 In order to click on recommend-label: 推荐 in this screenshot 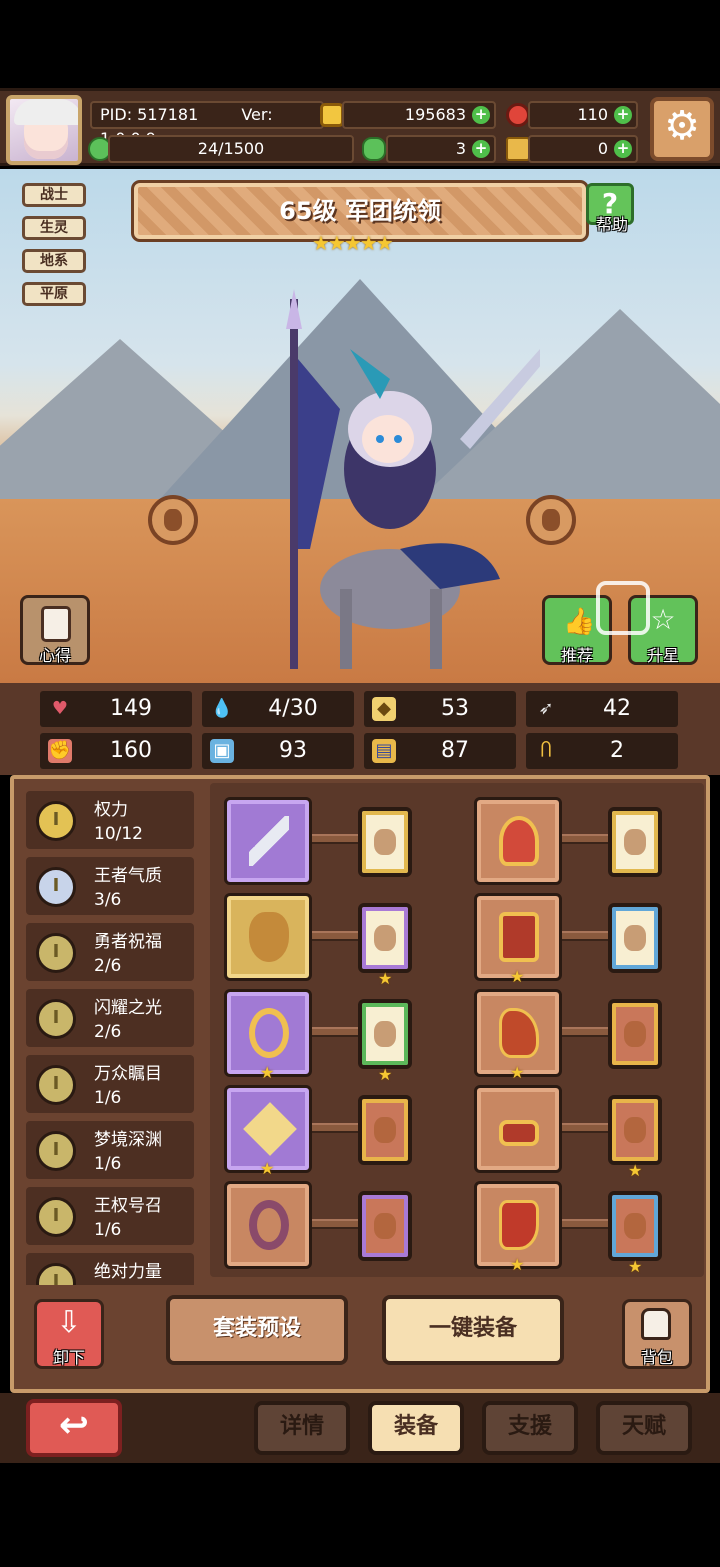, I will do `click(576, 655)`.